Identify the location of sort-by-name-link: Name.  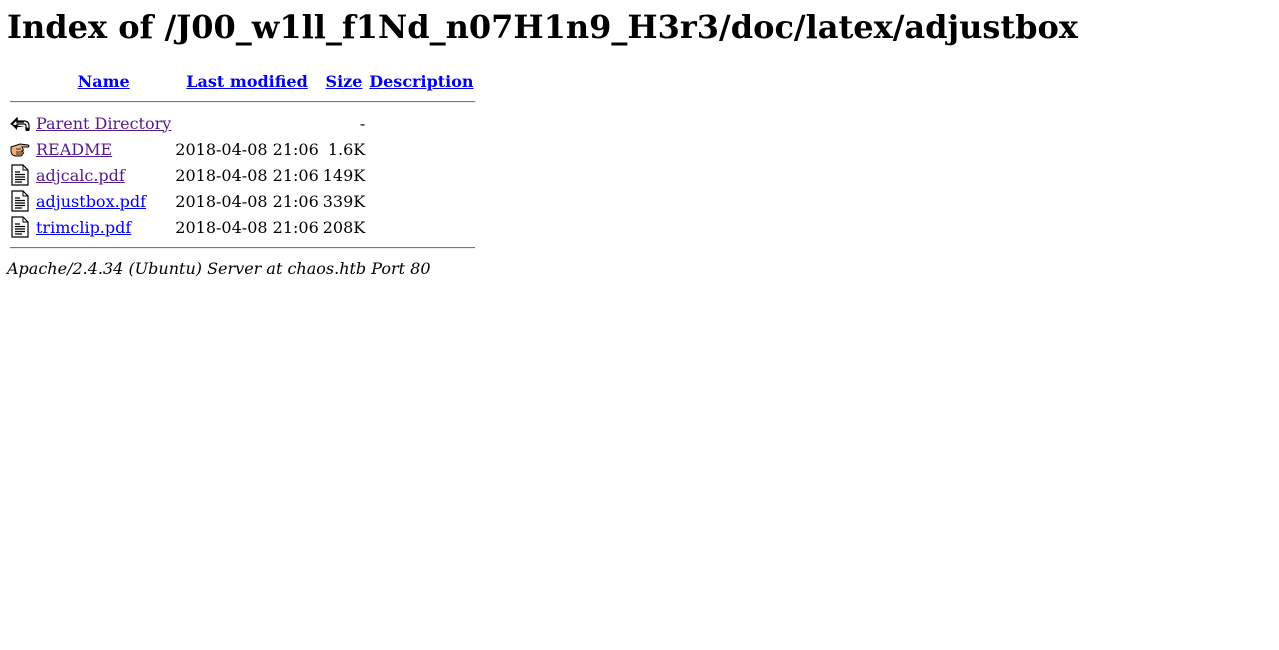
(104, 81).